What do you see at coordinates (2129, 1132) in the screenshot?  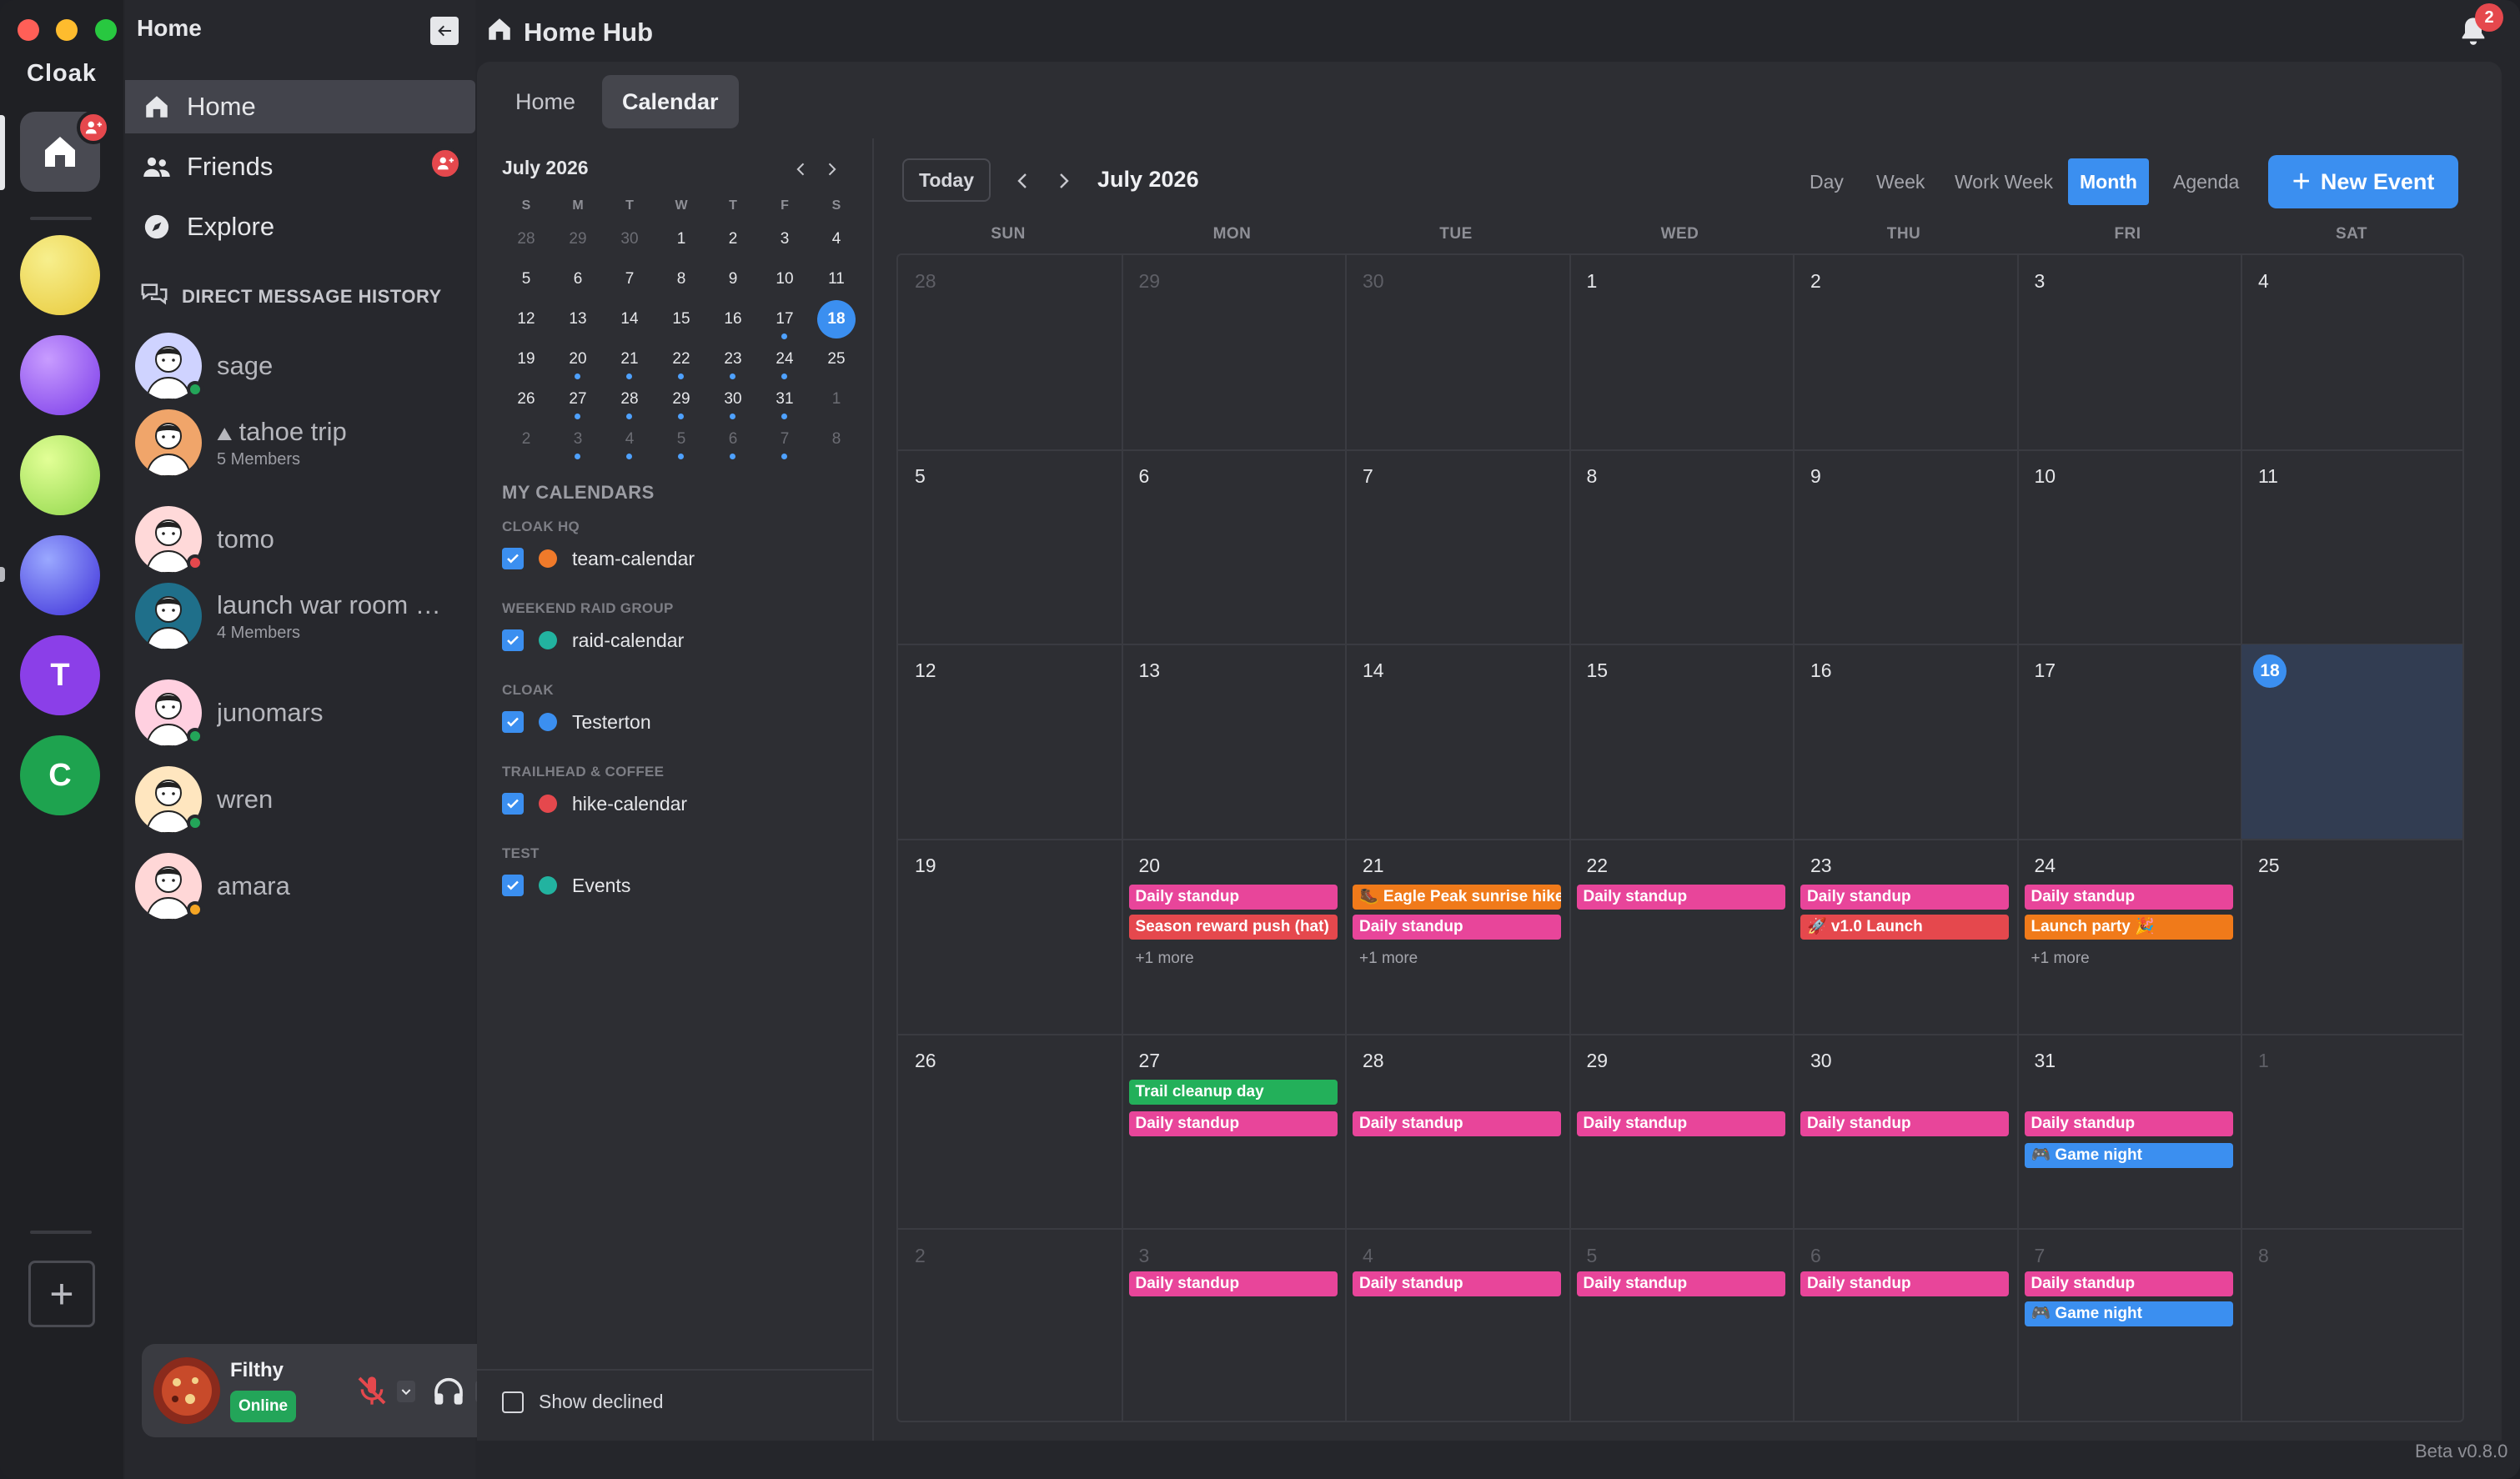 I see `day-cell: 31 Daily standup 🎮 Game night` at bounding box center [2129, 1132].